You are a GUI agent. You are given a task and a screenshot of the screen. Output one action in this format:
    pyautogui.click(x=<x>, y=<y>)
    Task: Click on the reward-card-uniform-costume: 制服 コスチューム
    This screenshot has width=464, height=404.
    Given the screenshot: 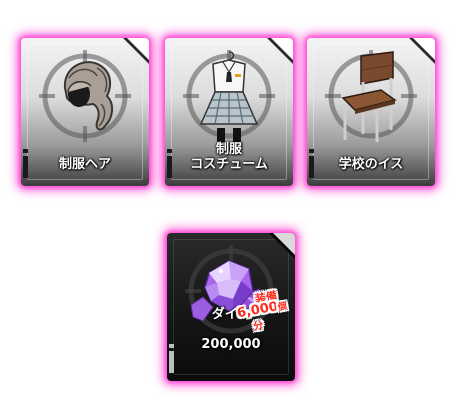 What is the action you would take?
    pyautogui.click(x=229, y=112)
    